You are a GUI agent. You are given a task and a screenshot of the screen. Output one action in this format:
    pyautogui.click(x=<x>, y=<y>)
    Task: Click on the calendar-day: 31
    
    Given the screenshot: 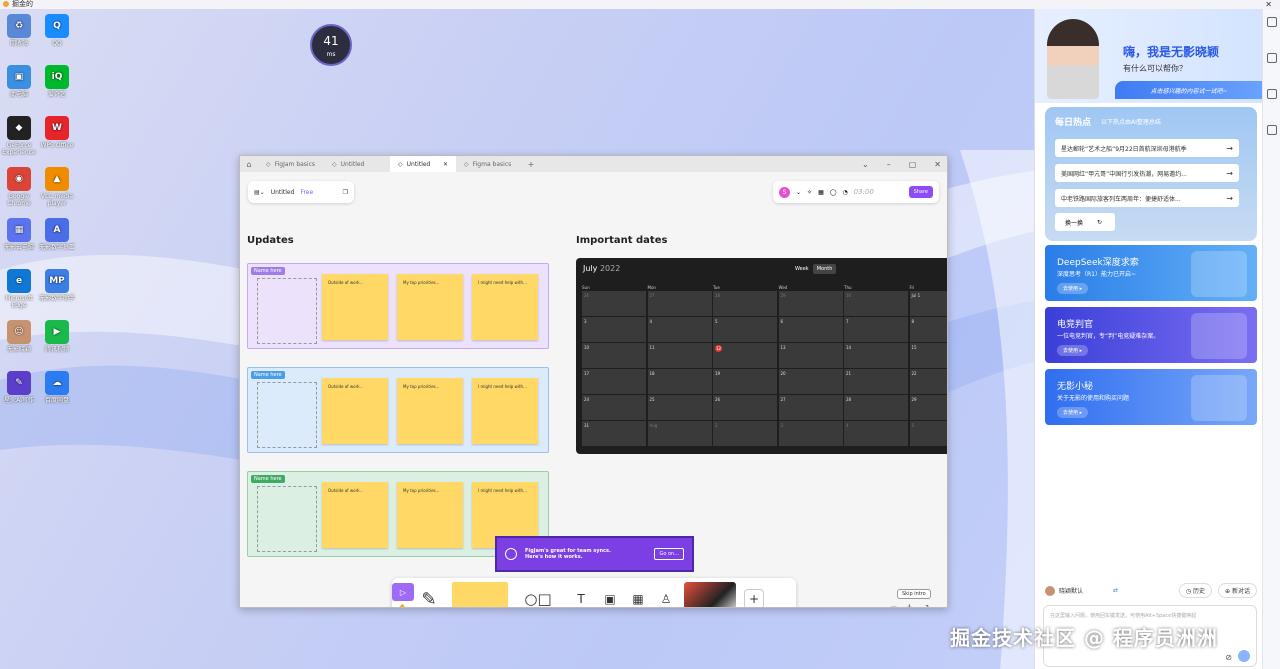 What is the action you would take?
    pyautogui.click(x=614, y=433)
    